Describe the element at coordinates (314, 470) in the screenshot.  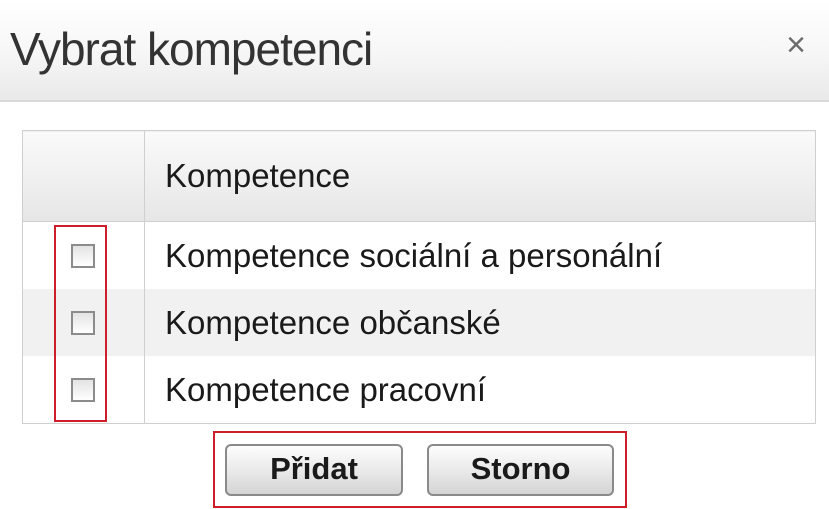
I see `add-button: Přidat` at that location.